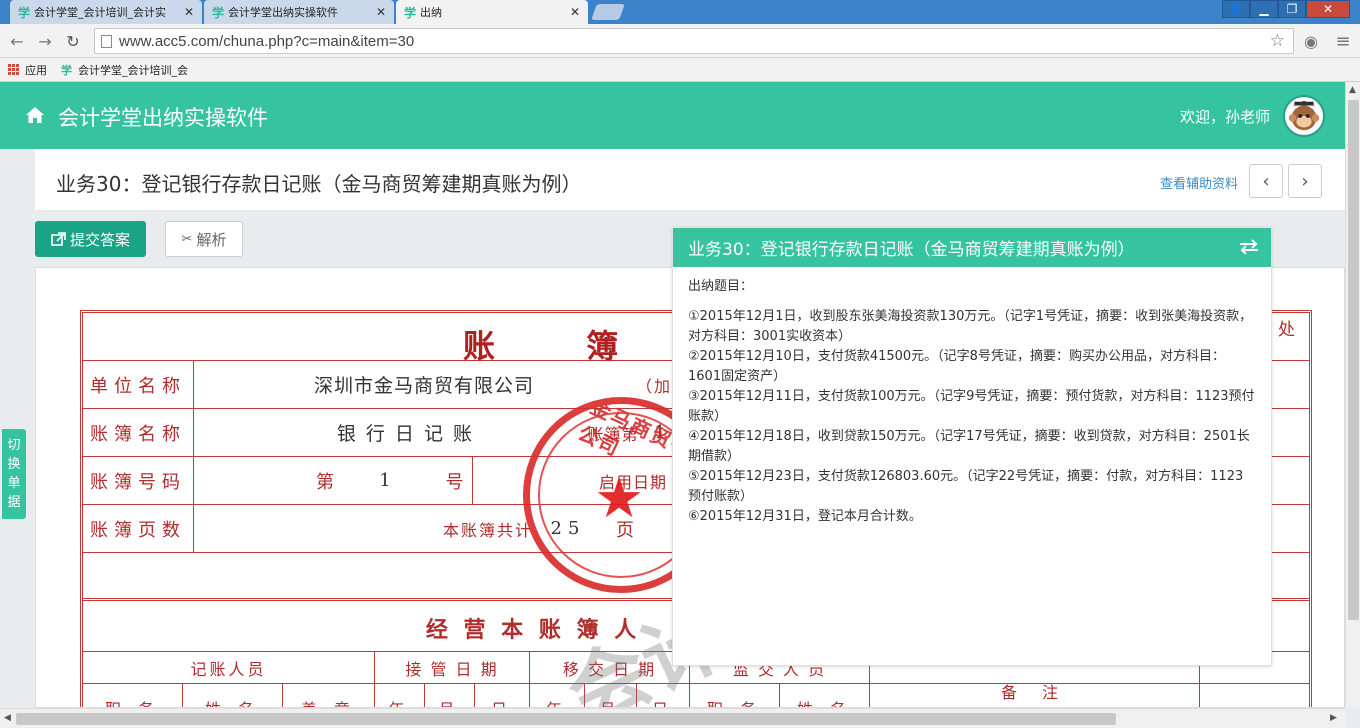 The image size is (1360, 728). I want to click on year-header: 年, so click(400, 695).